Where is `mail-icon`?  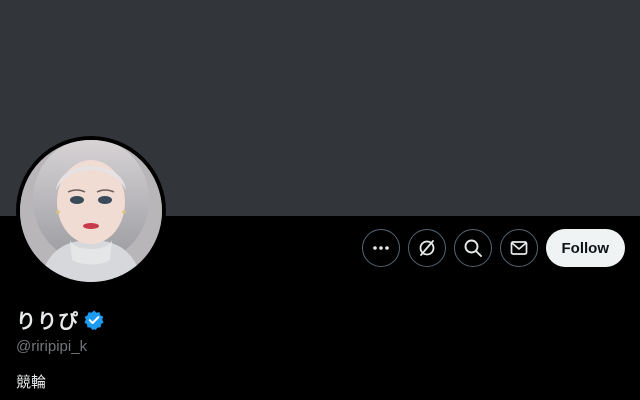
mail-icon is located at coordinates (518, 248).